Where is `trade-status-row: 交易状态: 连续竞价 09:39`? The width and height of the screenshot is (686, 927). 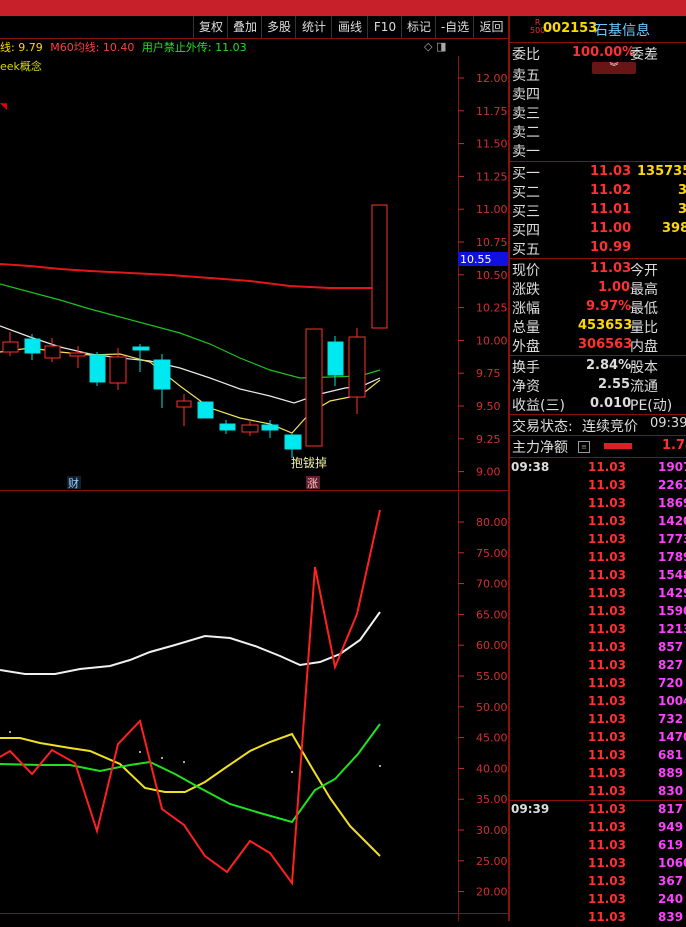
trade-status-row: 交易状态: 连续竞价 09:39 is located at coordinates (598, 425).